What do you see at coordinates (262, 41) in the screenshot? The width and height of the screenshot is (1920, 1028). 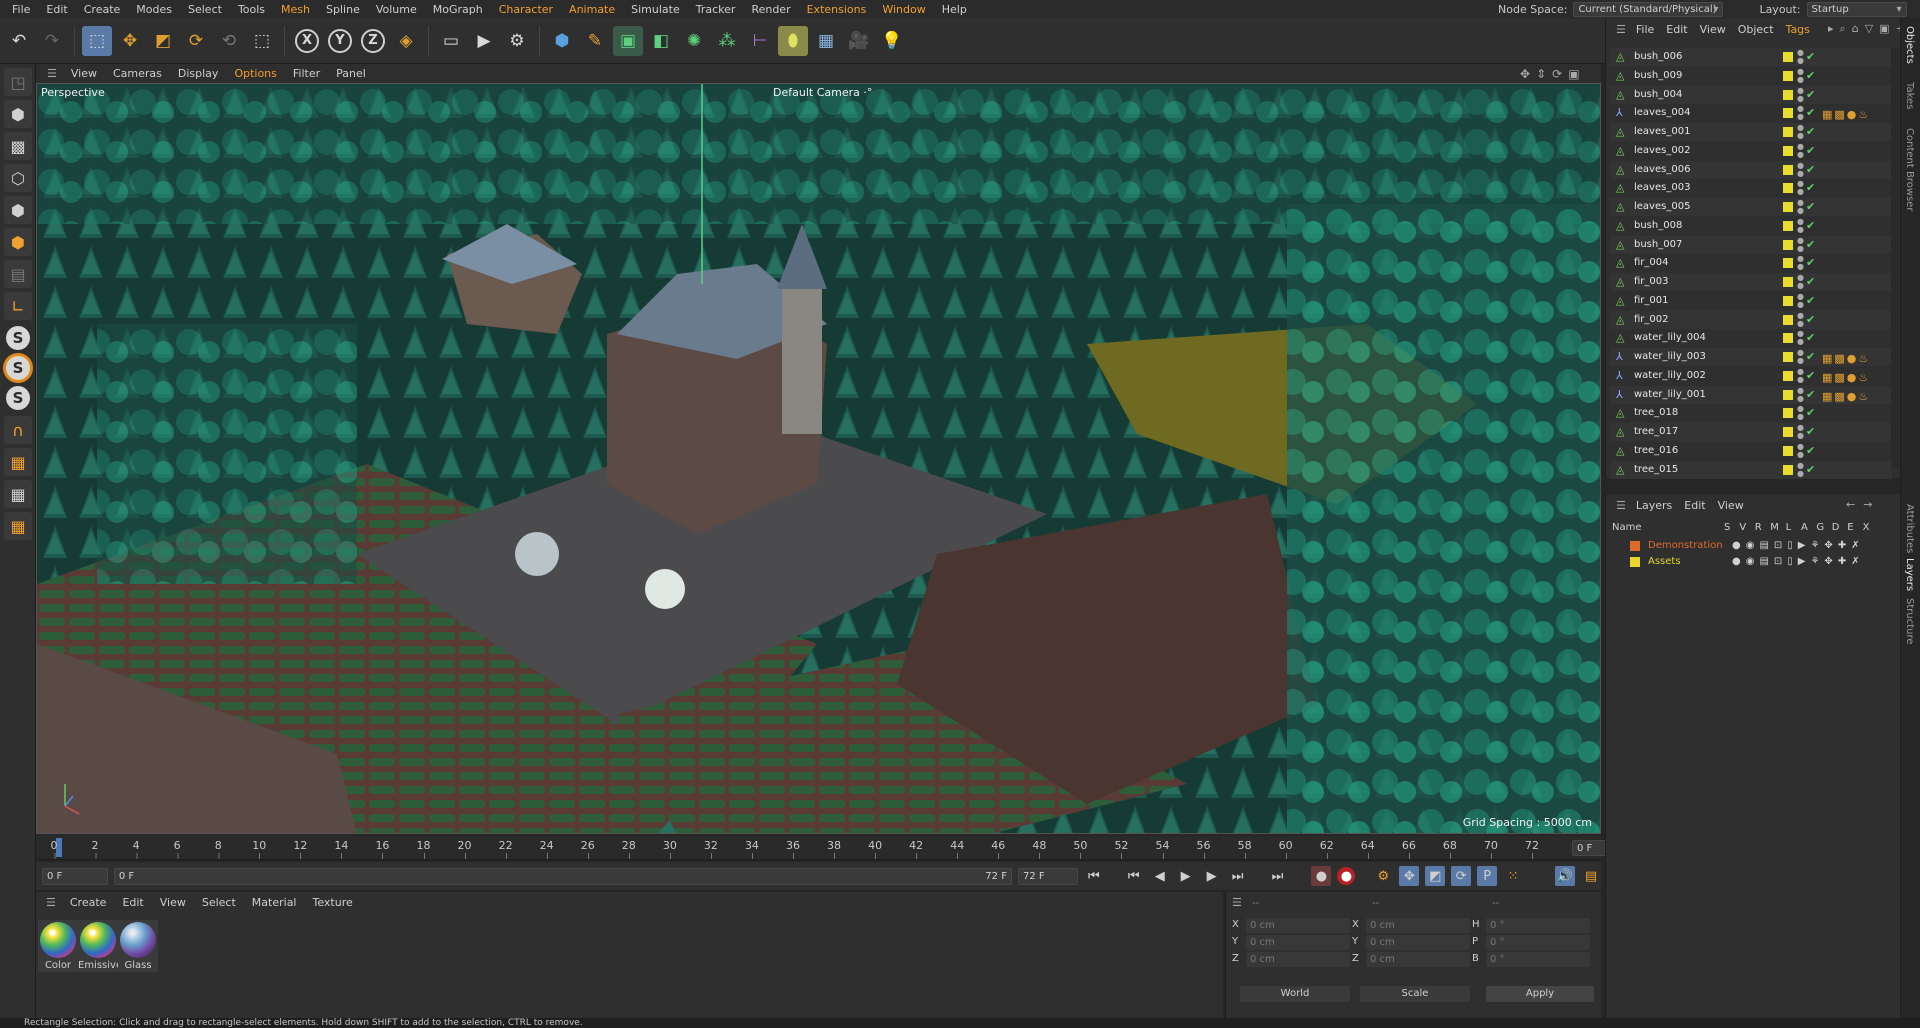 I see `placement-icon: ⬚` at bounding box center [262, 41].